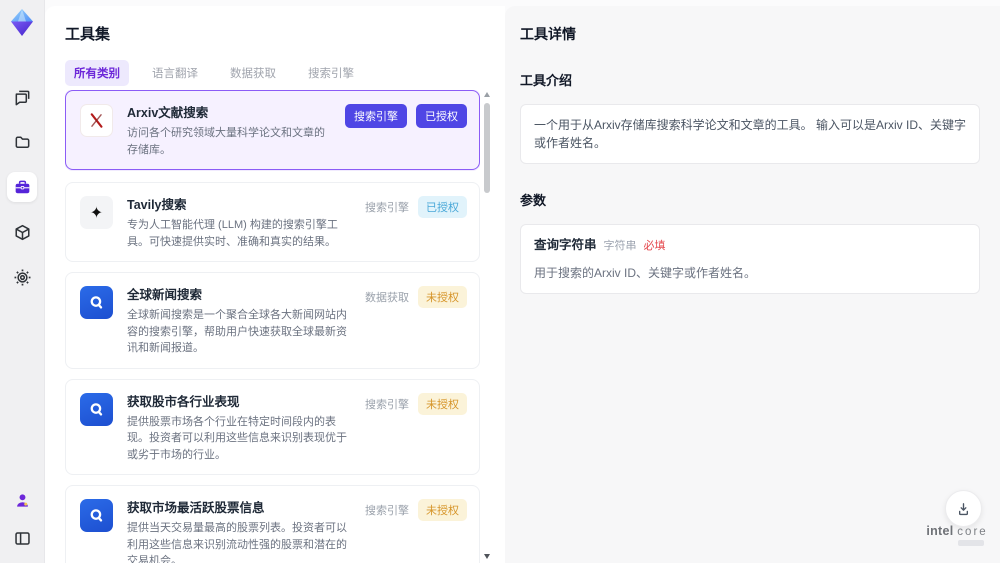 This screenshot has height=563, width=1000. Describe the element at coordinates (645, 272) in the screenshot. I see `param-description: 用于搜索的Arxiv ID、关键字或作者姓名。` at that location.